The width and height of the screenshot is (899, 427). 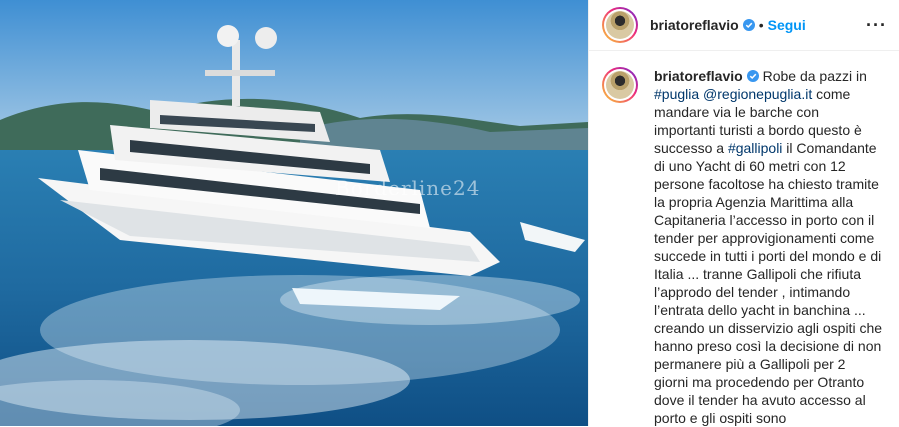 What do you see at coordinates (755, 148) in the screenshot?
I see `hashtag-gallipoli-link: #gallipoli` at bounding box center [755, 148].